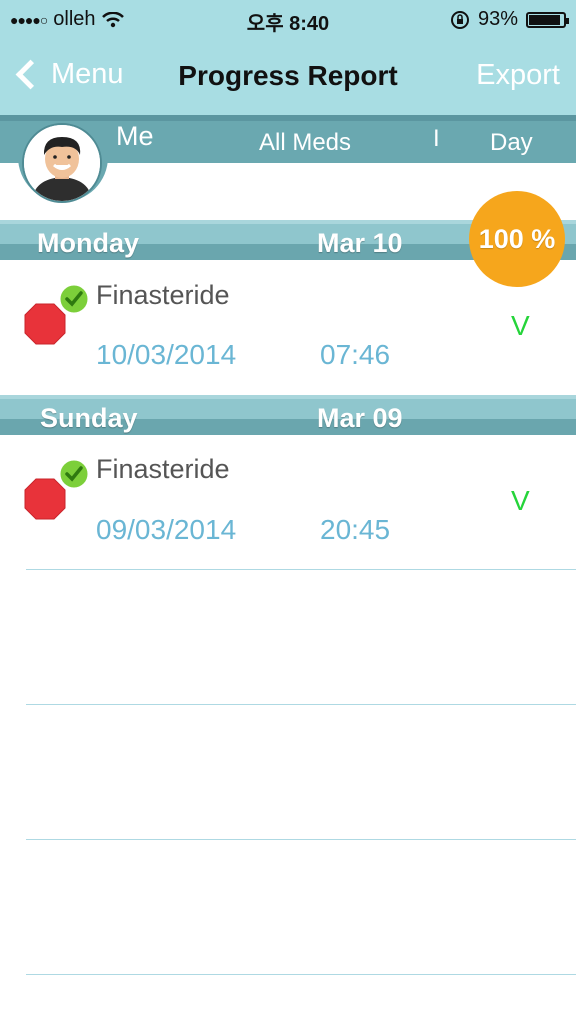 The image size is (576, 1024). What do you see at coordinates (459, 19) in the screenshot?
I see `rotation-lock-icon` at bounding box center [459, 19].